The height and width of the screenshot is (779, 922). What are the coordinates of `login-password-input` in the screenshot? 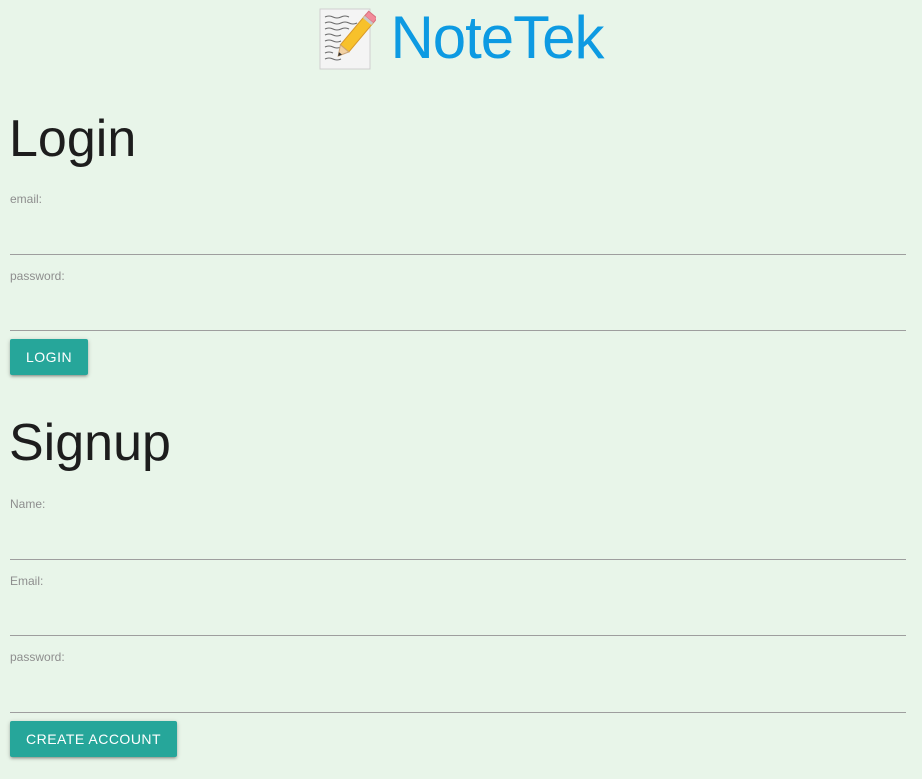 It's located at (458, 315).